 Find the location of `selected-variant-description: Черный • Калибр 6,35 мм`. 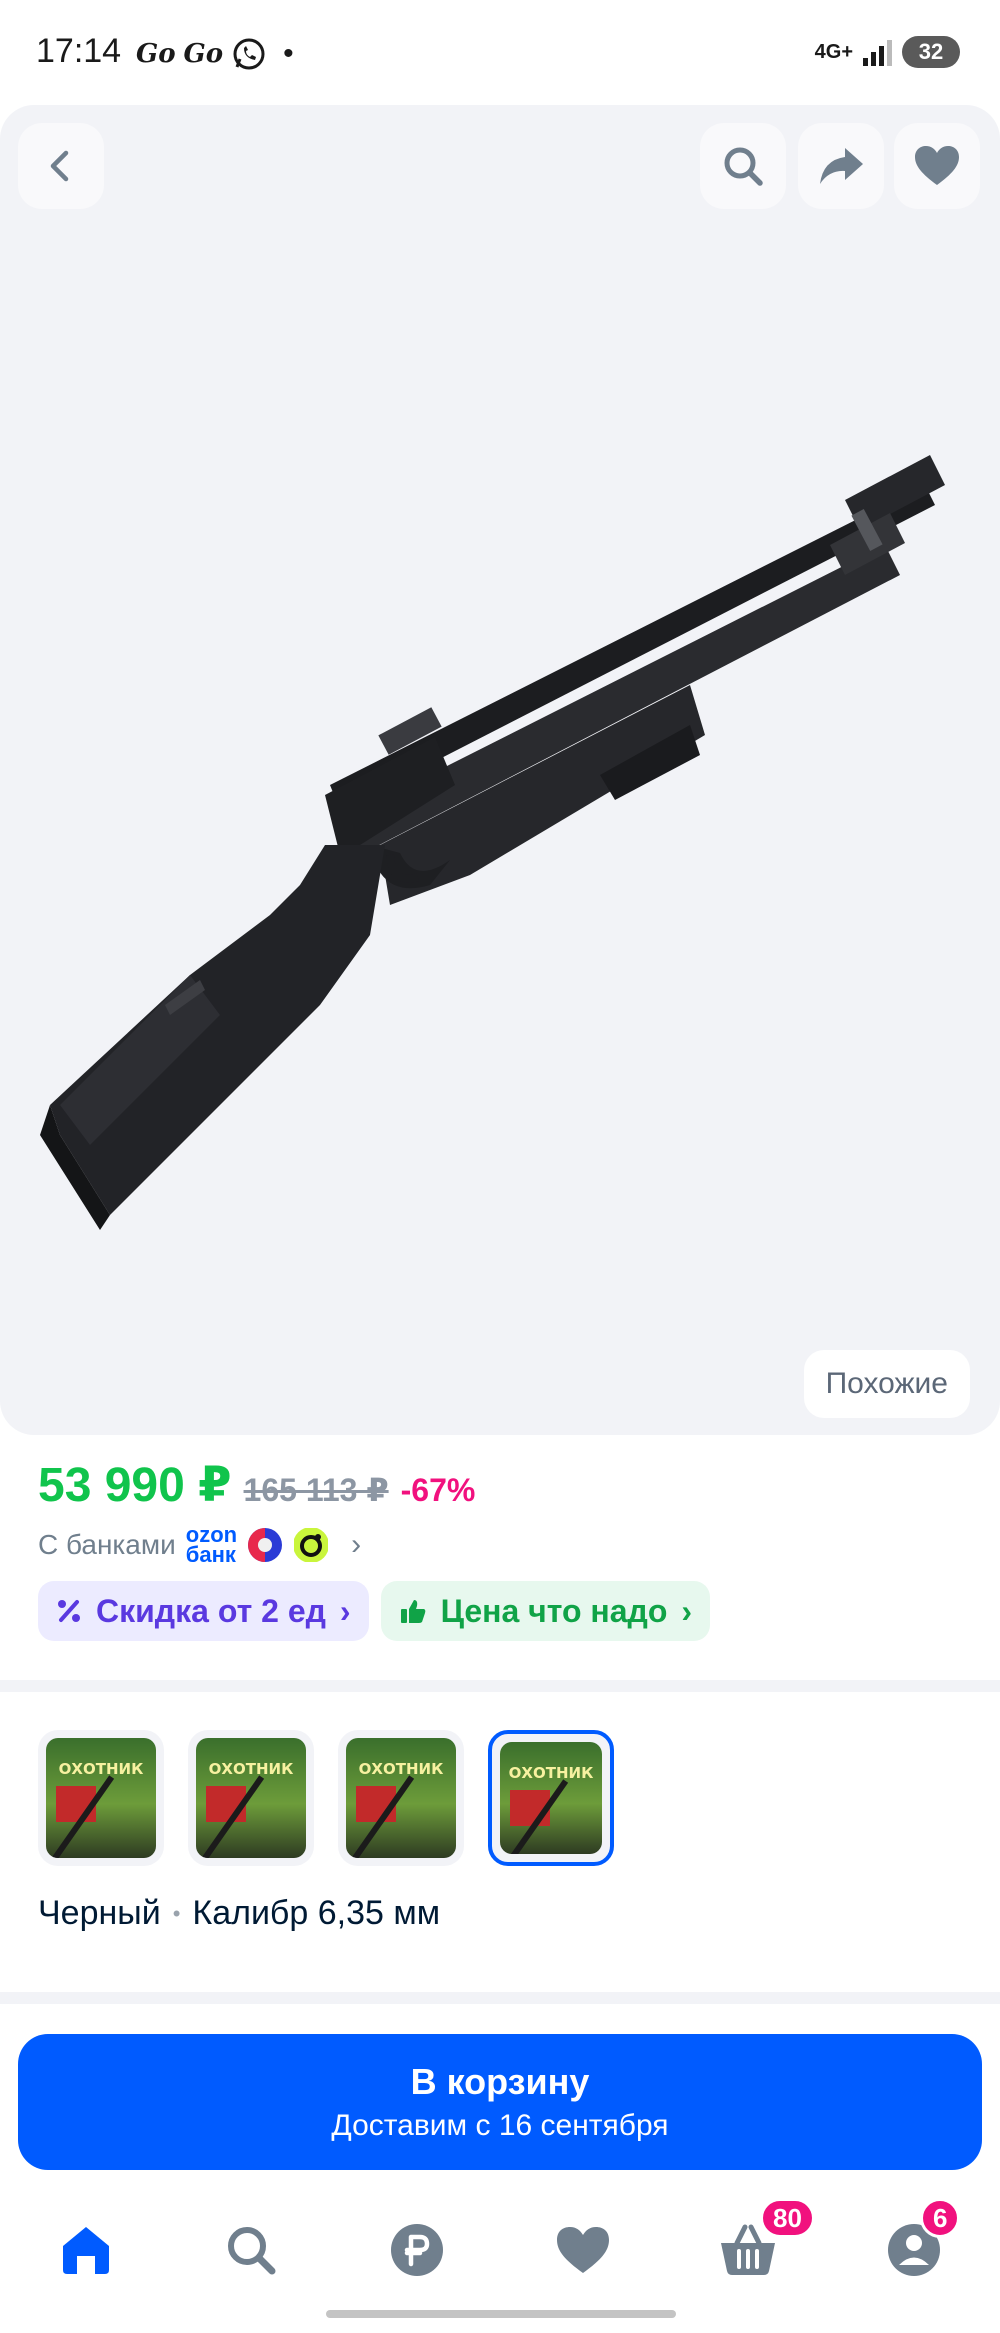

selected-variant-description: Черный • Калибр 6,35 мм is located at coordinates (239, 1913).